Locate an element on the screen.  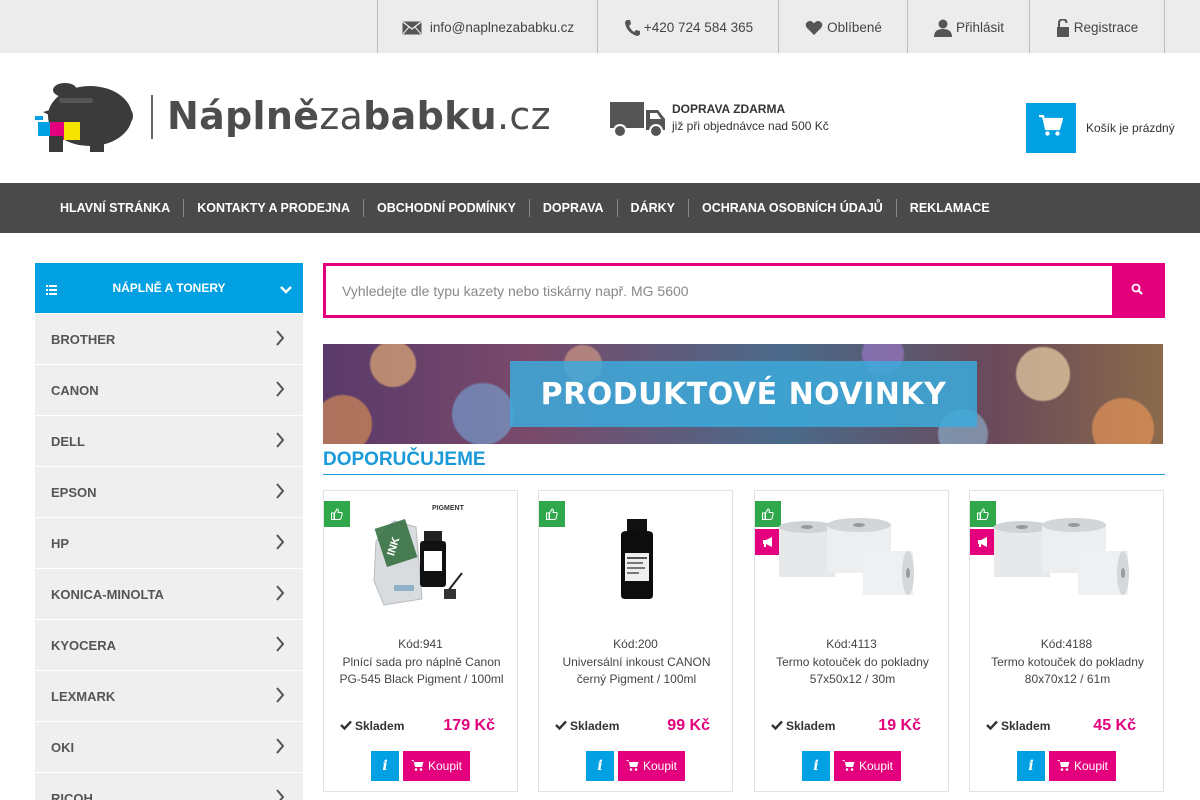
nav-item-shipping: DOPRAVA is located at coordinates (572, 208).